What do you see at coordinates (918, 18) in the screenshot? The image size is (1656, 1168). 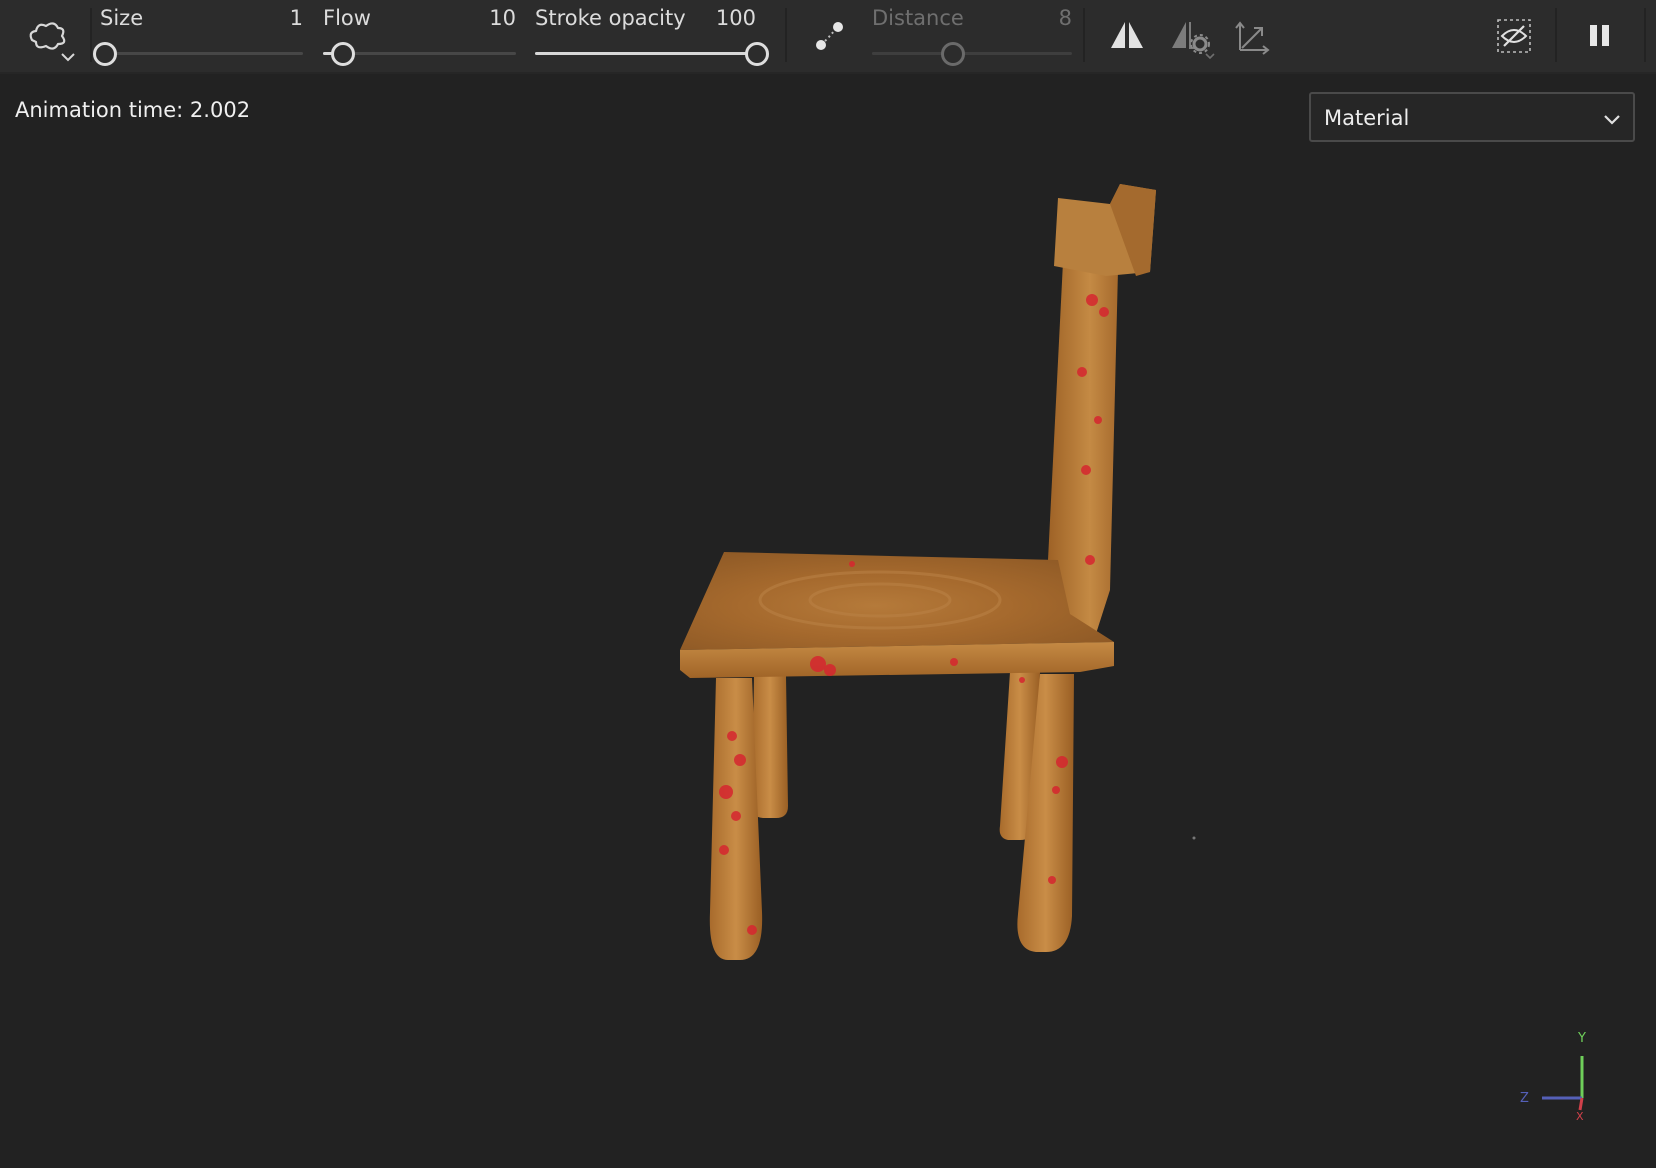 I see `distance-label: Distance` at bounding box center [918, 18].